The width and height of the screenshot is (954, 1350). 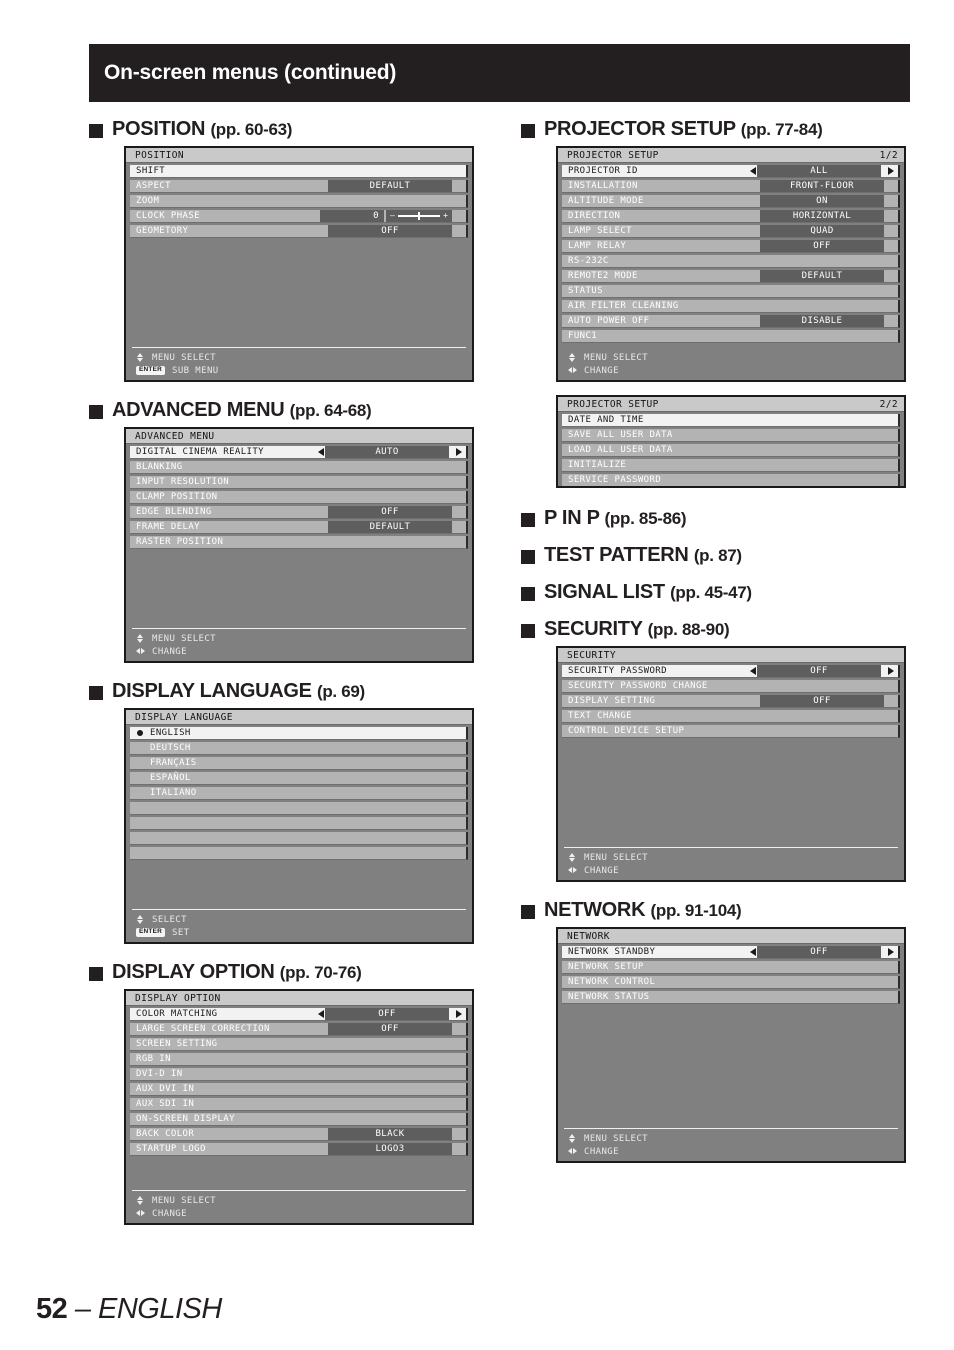 I want to click on row-value-text: LOGO3, so click(x=390, y=1149).